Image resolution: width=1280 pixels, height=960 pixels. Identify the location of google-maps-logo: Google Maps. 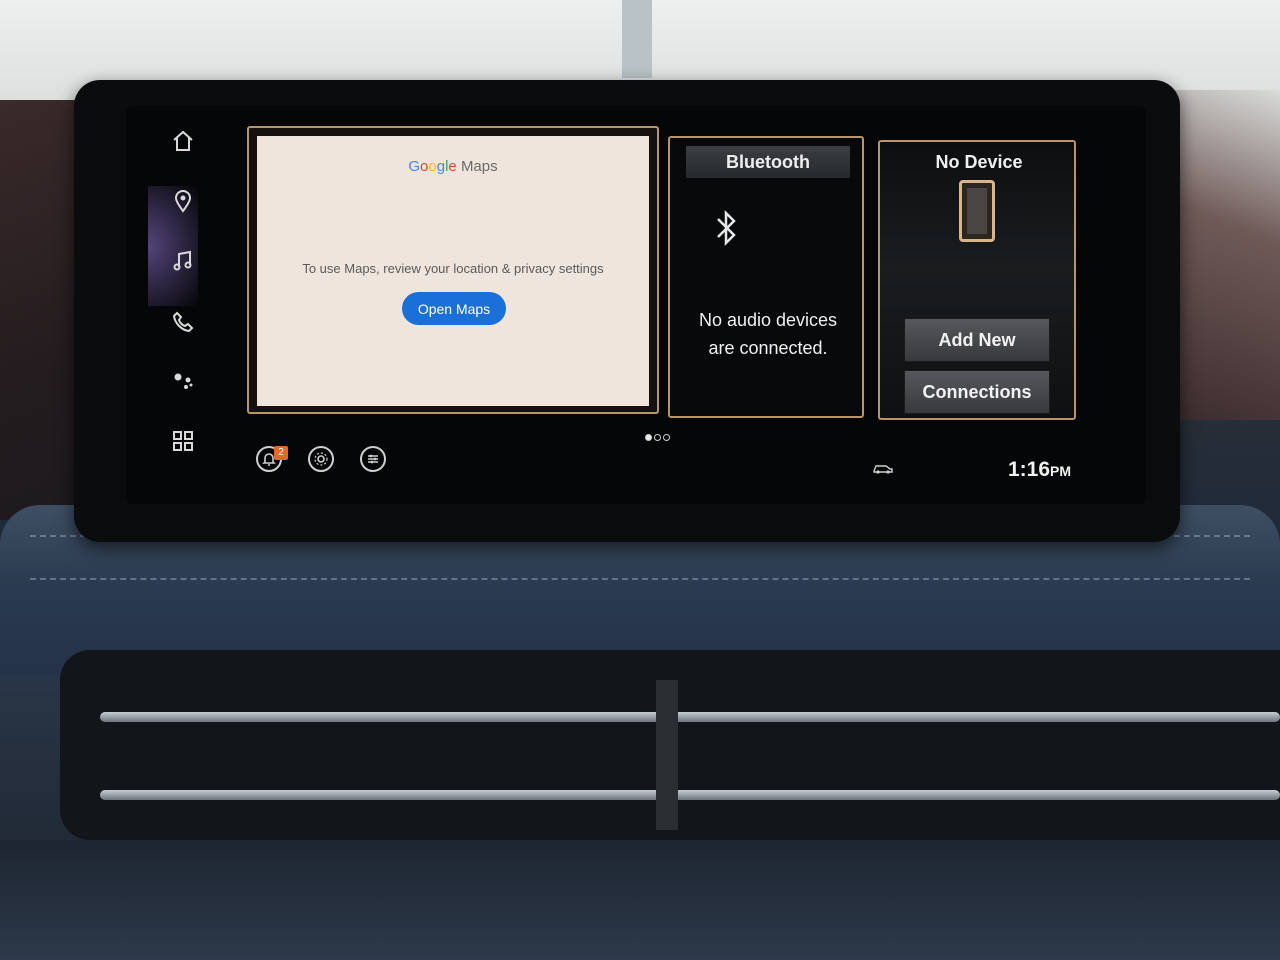
(453, 166).